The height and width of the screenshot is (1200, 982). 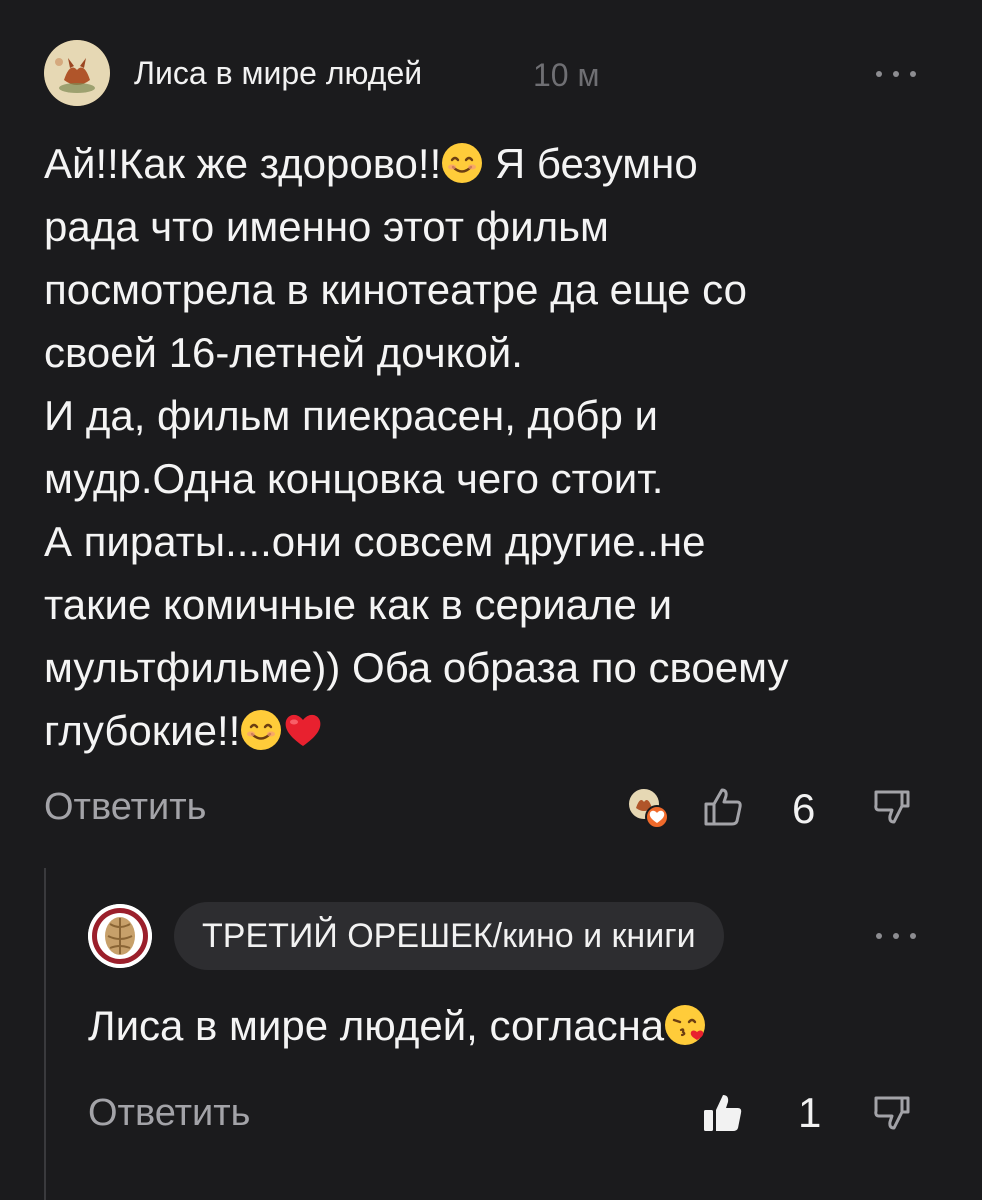 What do you see at coordinates (416, 667) in the screenshot?
I see `comment-line: мультфильме)) Оба образа по своему` at bounding box center [416, 667].